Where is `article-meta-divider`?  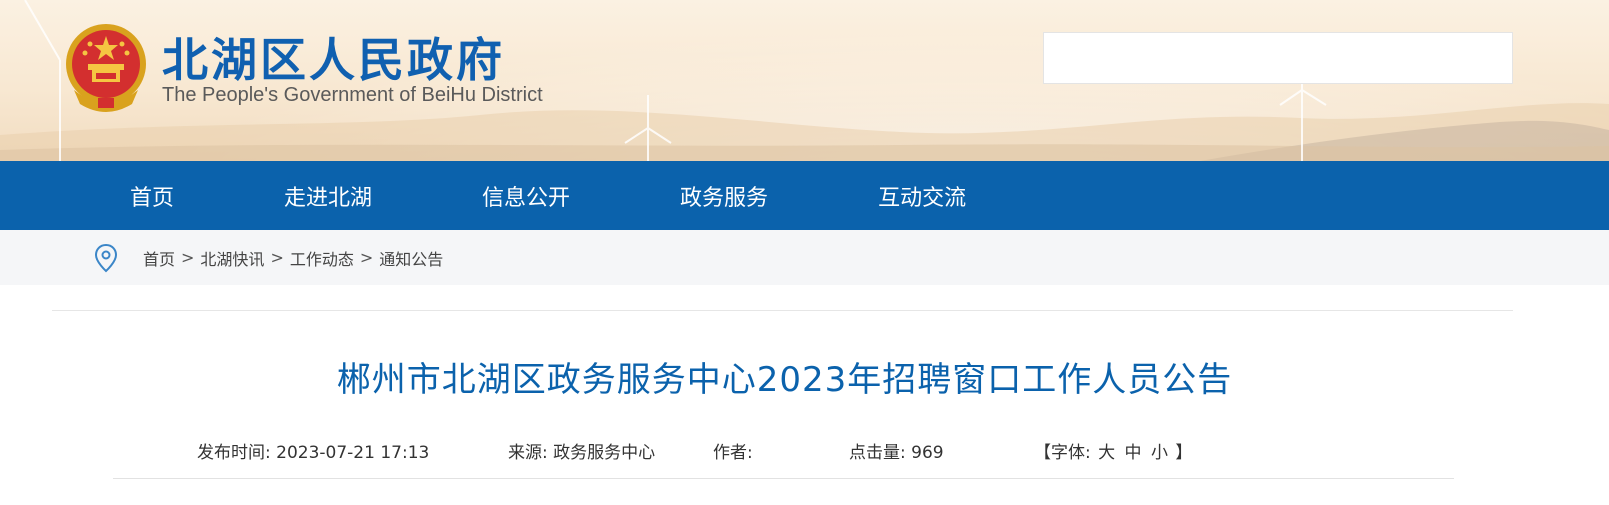 article-meta-divider is located at coordinates (783, 478).